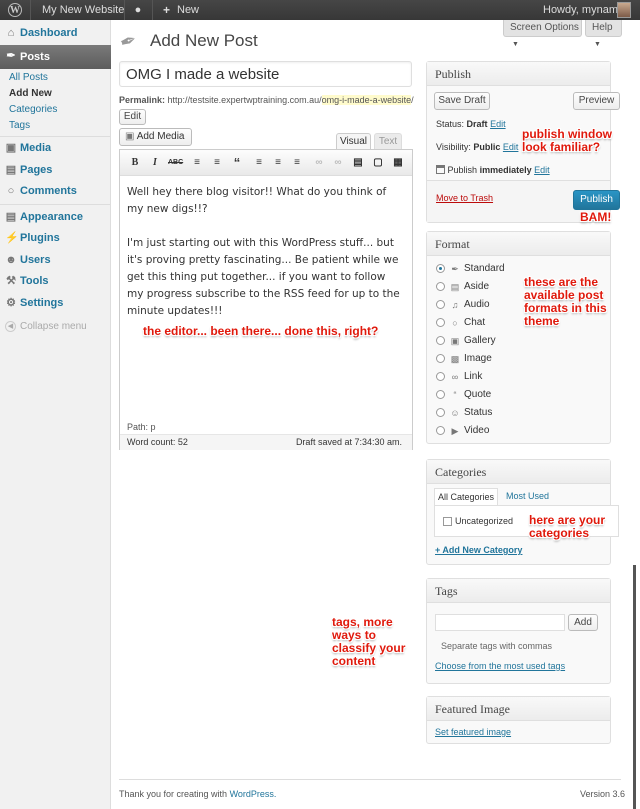 Image resolution: width=640 pixels, height=809 pixels. I want to click on align-center-icon: ≡, so click(278, 163).